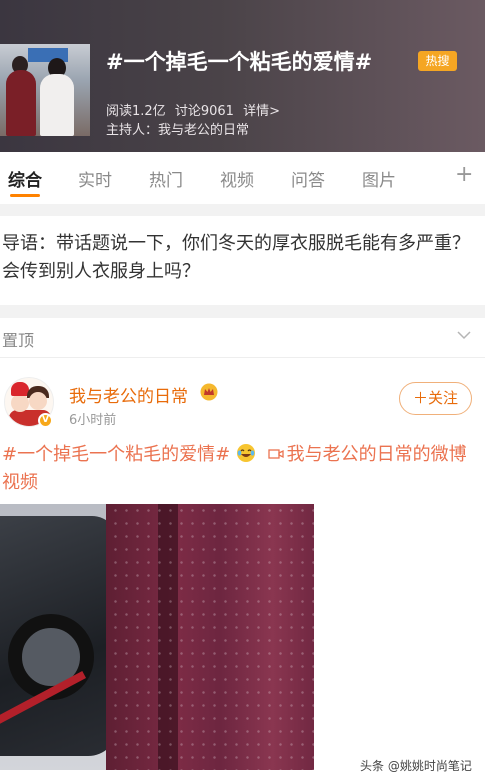 Image resolution: width=485 pixels, height=782 pixels. What do you see at coordinates (45, 420) in the screenshot?
I see `verified-badge-icon: V` at bounding box center [45, 420].